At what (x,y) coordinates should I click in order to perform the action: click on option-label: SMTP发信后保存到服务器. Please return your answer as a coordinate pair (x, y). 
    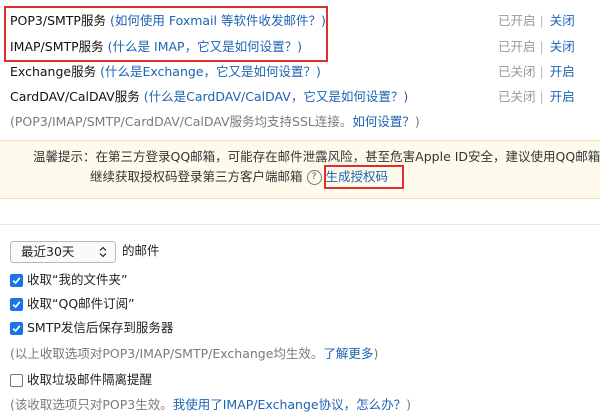
    Looking at the image, I should click on (100, 327).